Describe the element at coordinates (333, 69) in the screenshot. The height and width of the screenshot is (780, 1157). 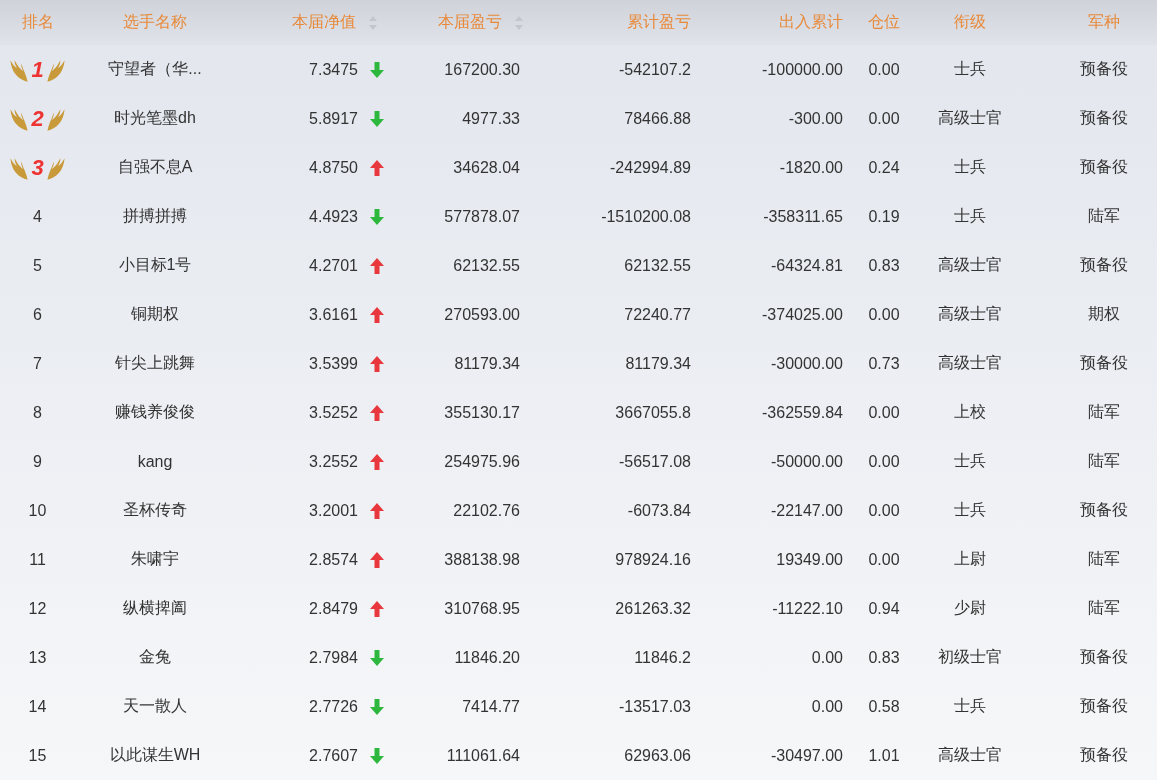
I see `net-value: 7.3475` at that location.